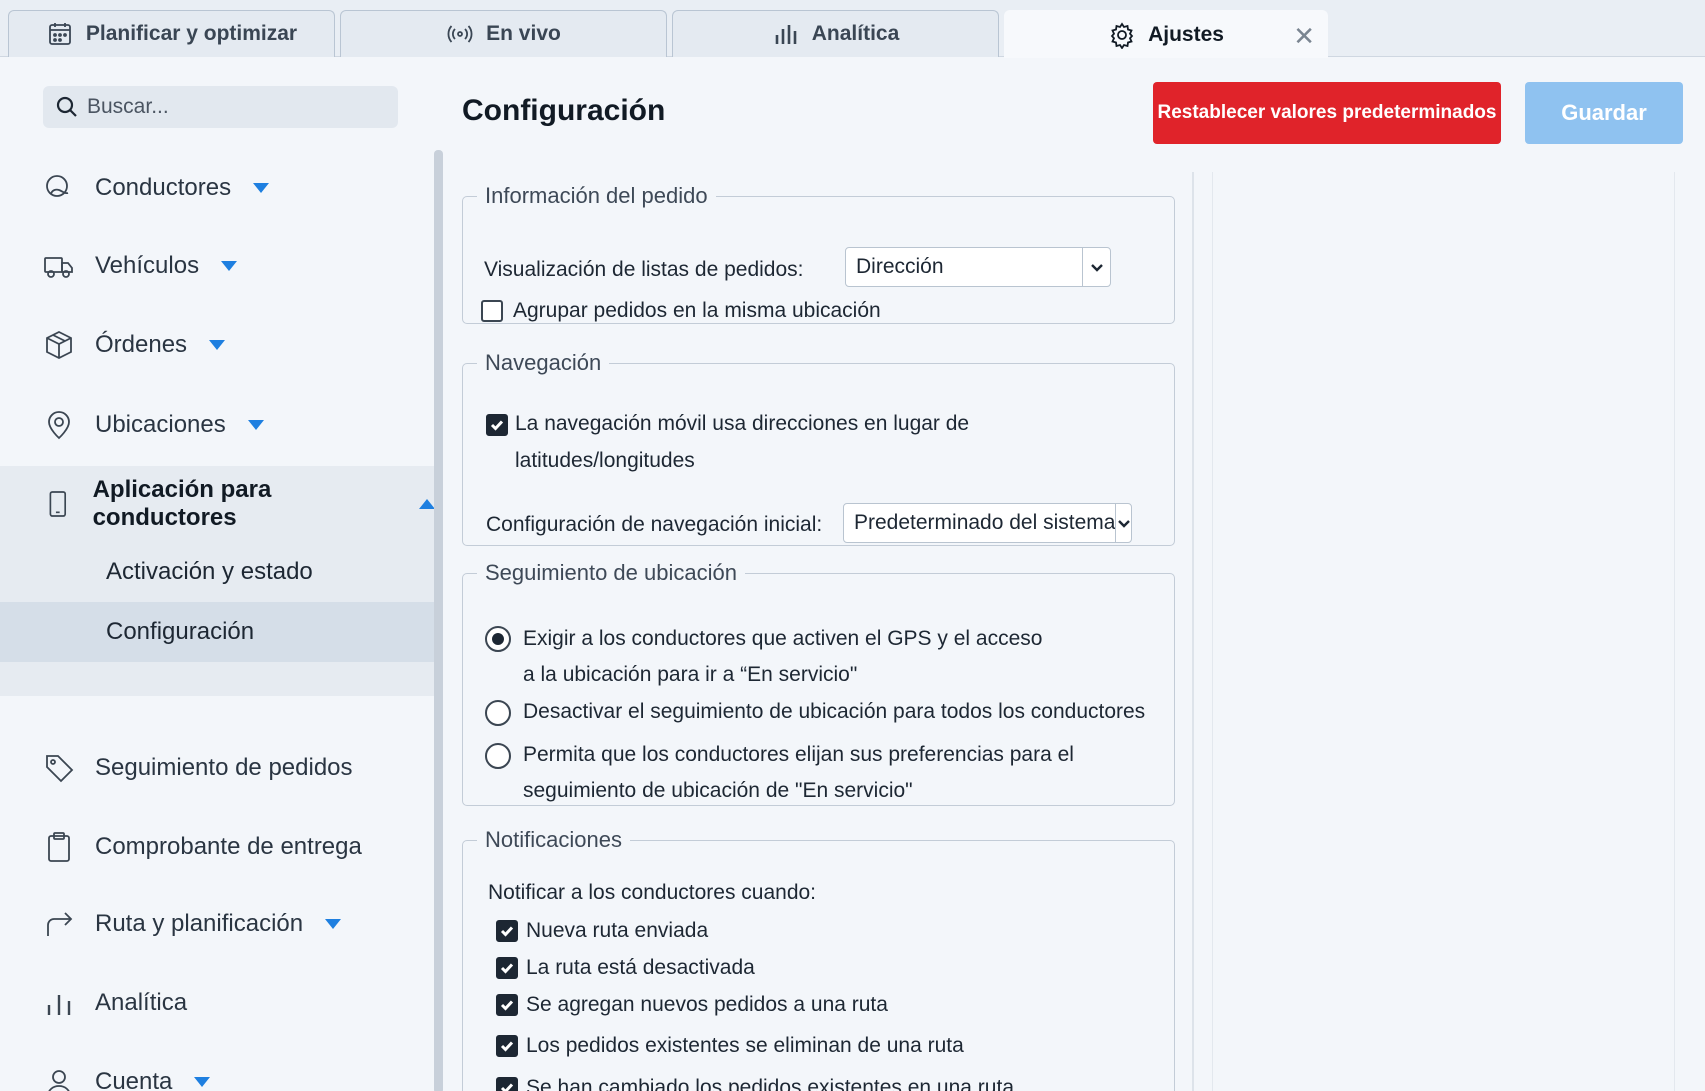  Describe the element at coordinates (644, 269) in the screenshot. I see `order-list-display-label: Visualización de listas de pedidos:` at that location.